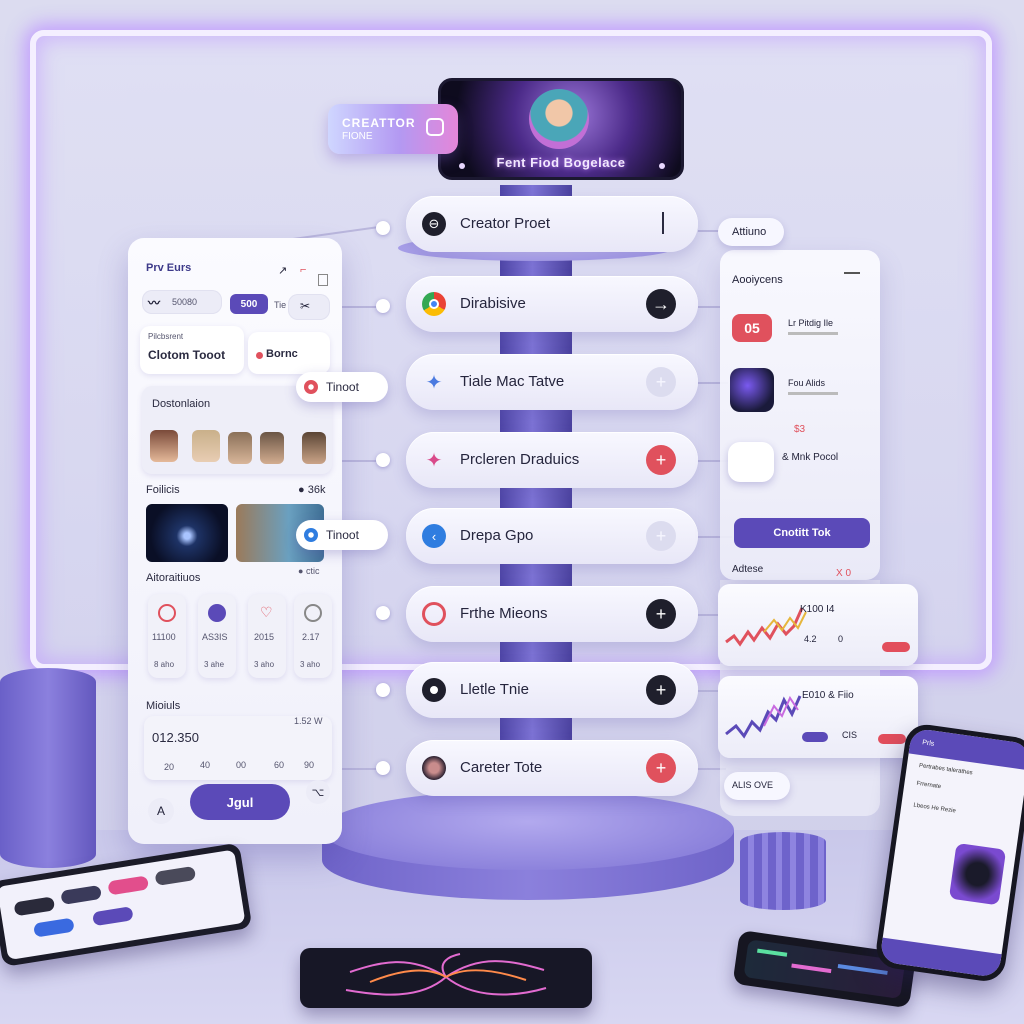 This screenshot has width=1024, height=1024. I want to click on count-value: ctic, so click(312, 571).